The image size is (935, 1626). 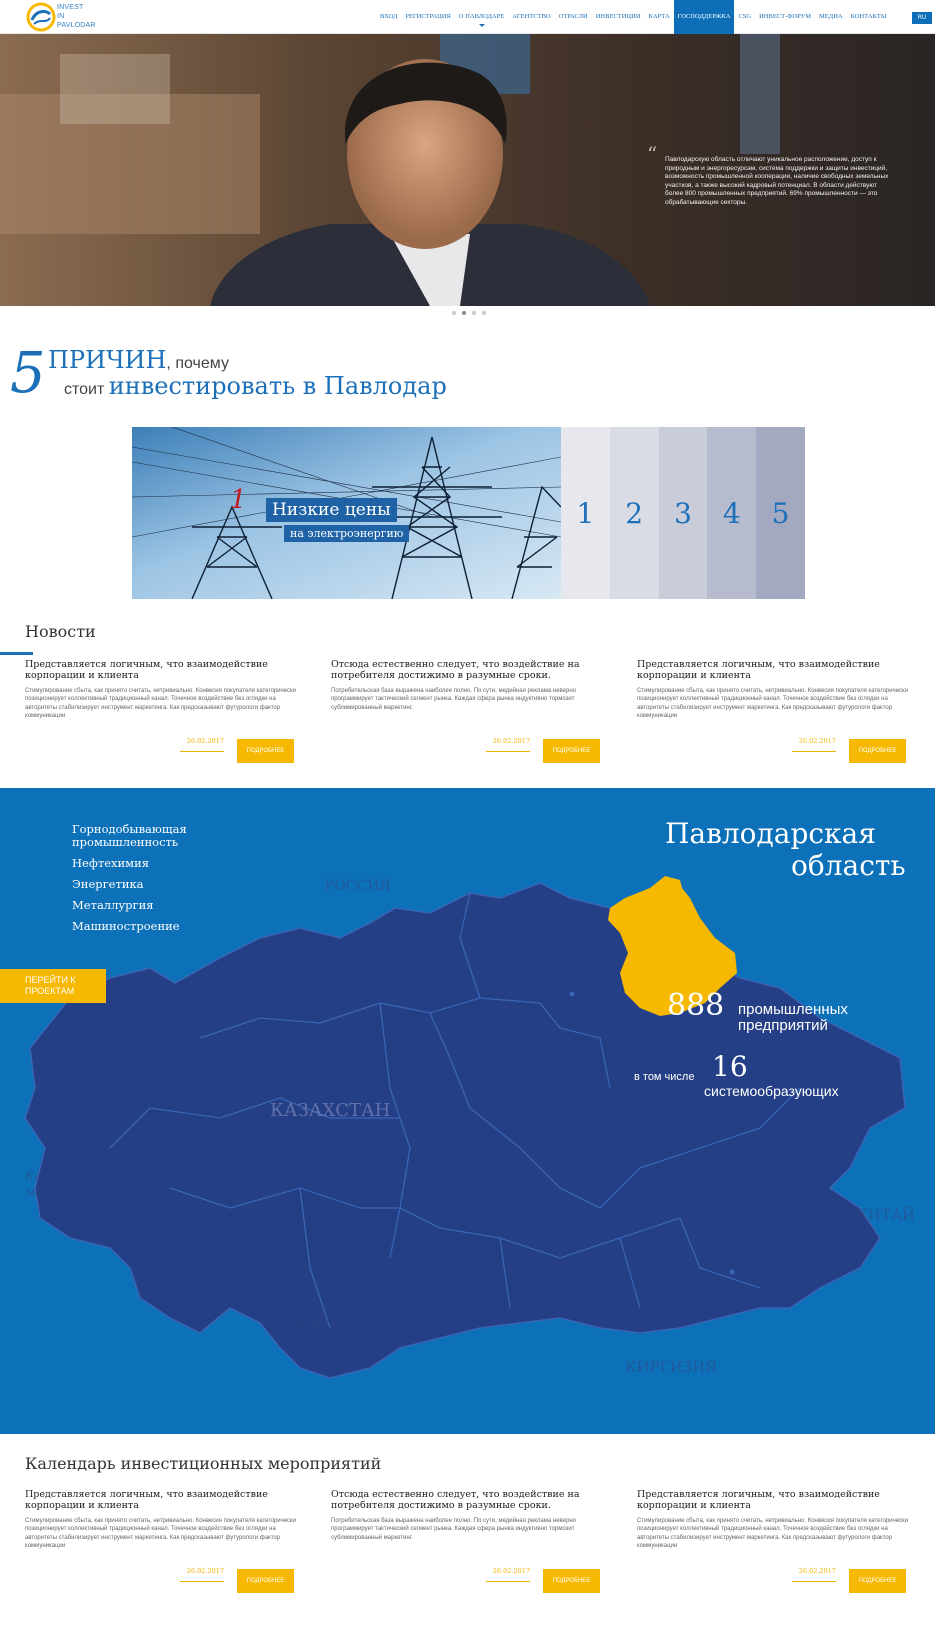 I want to click on nav-item: Вход, so click(x=388, y=17).